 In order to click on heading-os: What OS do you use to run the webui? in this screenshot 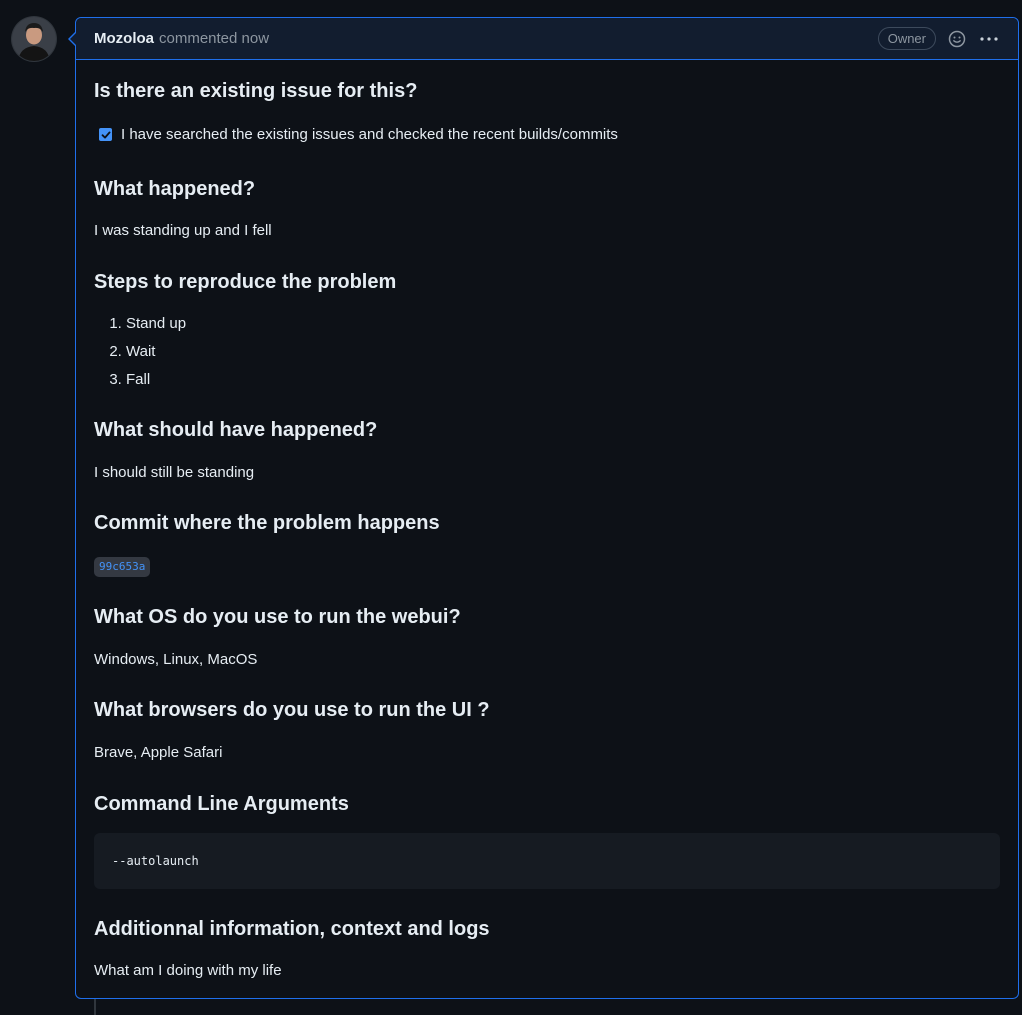, I will do `click(277, 617)`.